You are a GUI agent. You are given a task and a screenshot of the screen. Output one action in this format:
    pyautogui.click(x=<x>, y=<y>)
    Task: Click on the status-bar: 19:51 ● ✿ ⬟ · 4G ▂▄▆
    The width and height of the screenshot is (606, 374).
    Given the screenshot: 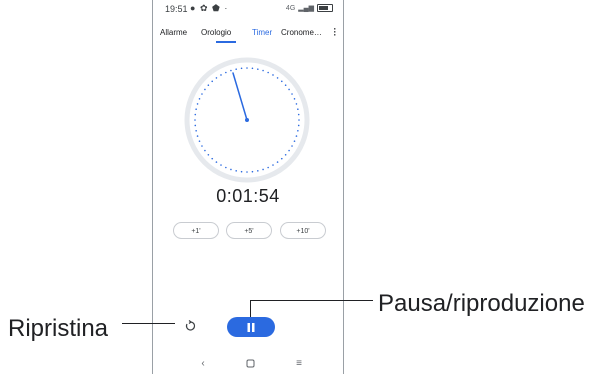 What is the action you would take?
    pyautogui.click(x=248, y=10)
    